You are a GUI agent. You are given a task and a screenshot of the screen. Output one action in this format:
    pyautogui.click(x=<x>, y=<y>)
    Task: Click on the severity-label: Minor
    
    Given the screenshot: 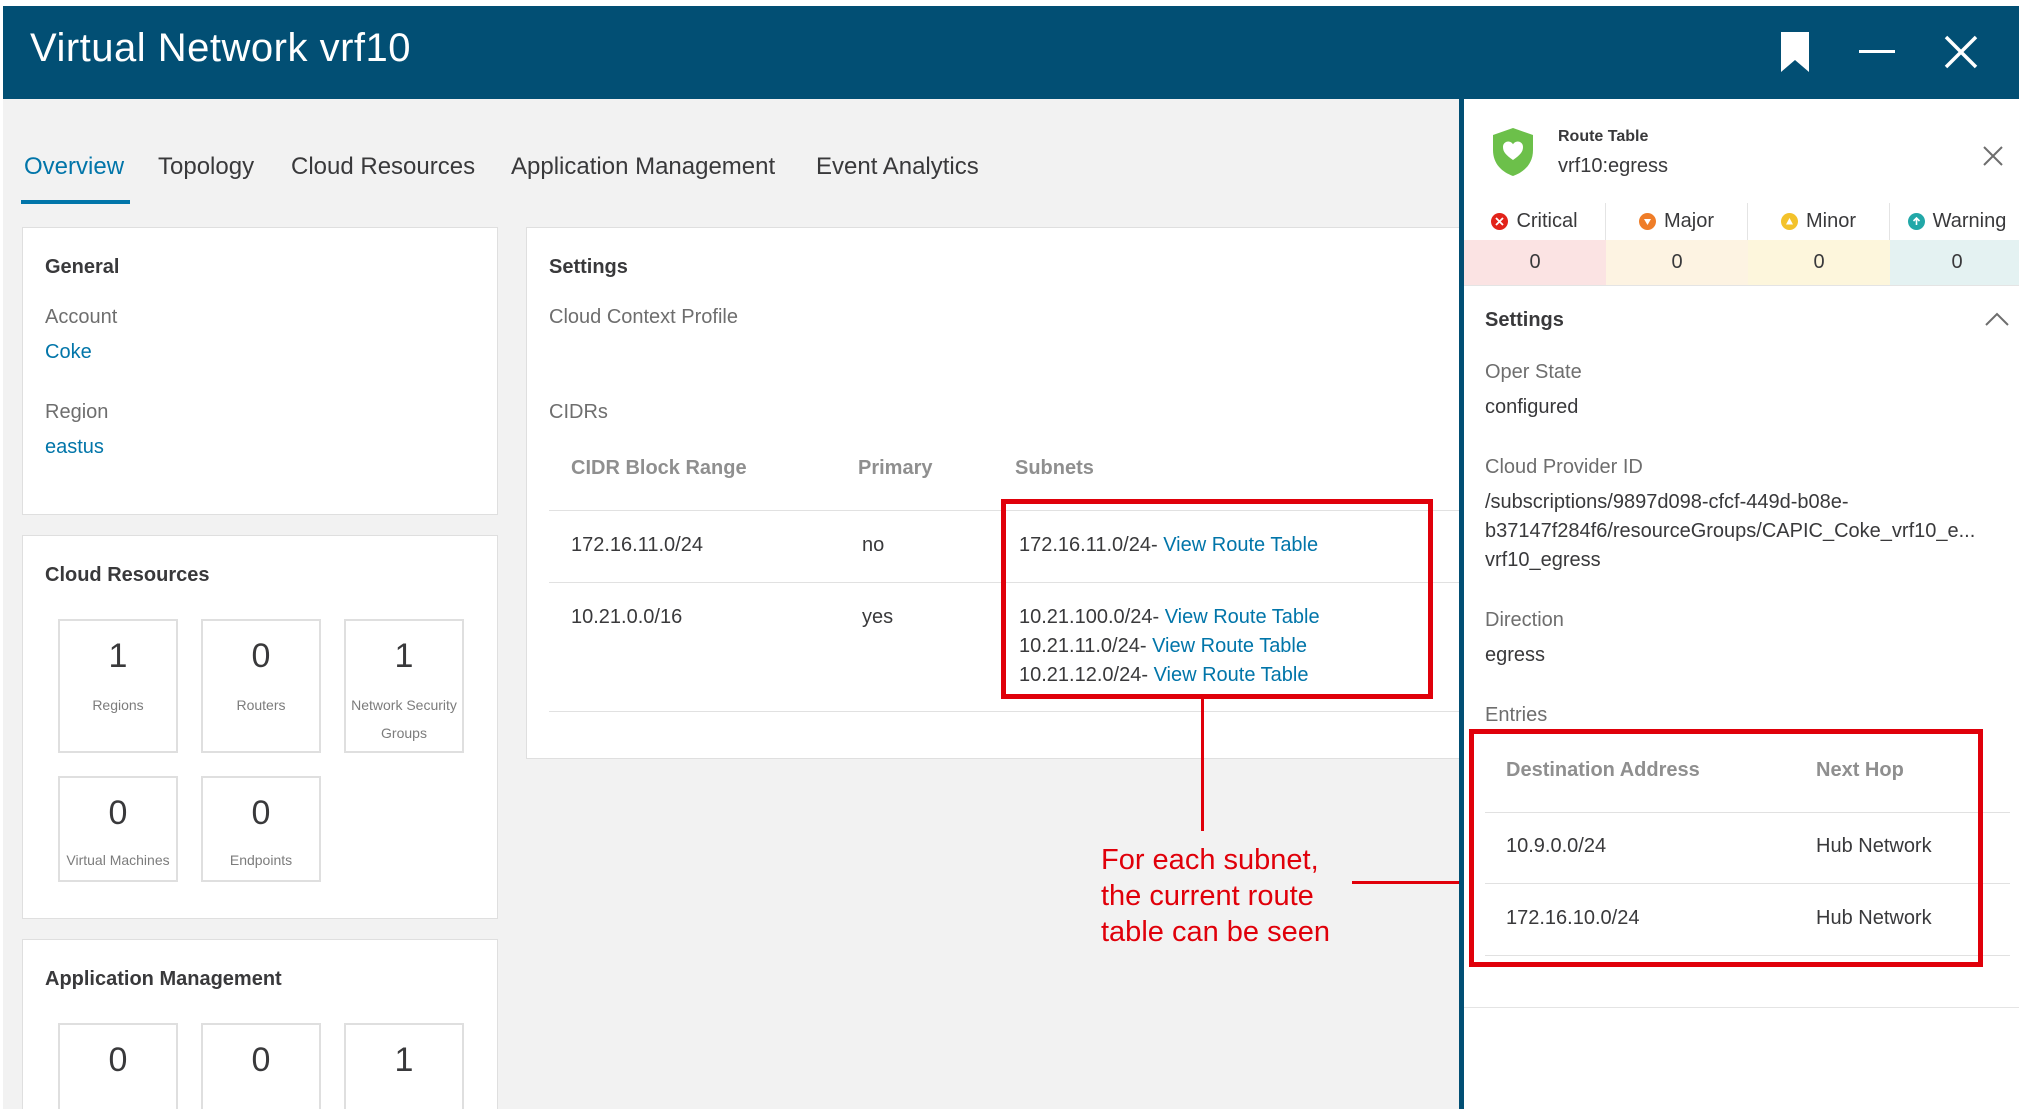 What is the action you would take?
    pyautogui.click(x=1819, y=221)
    